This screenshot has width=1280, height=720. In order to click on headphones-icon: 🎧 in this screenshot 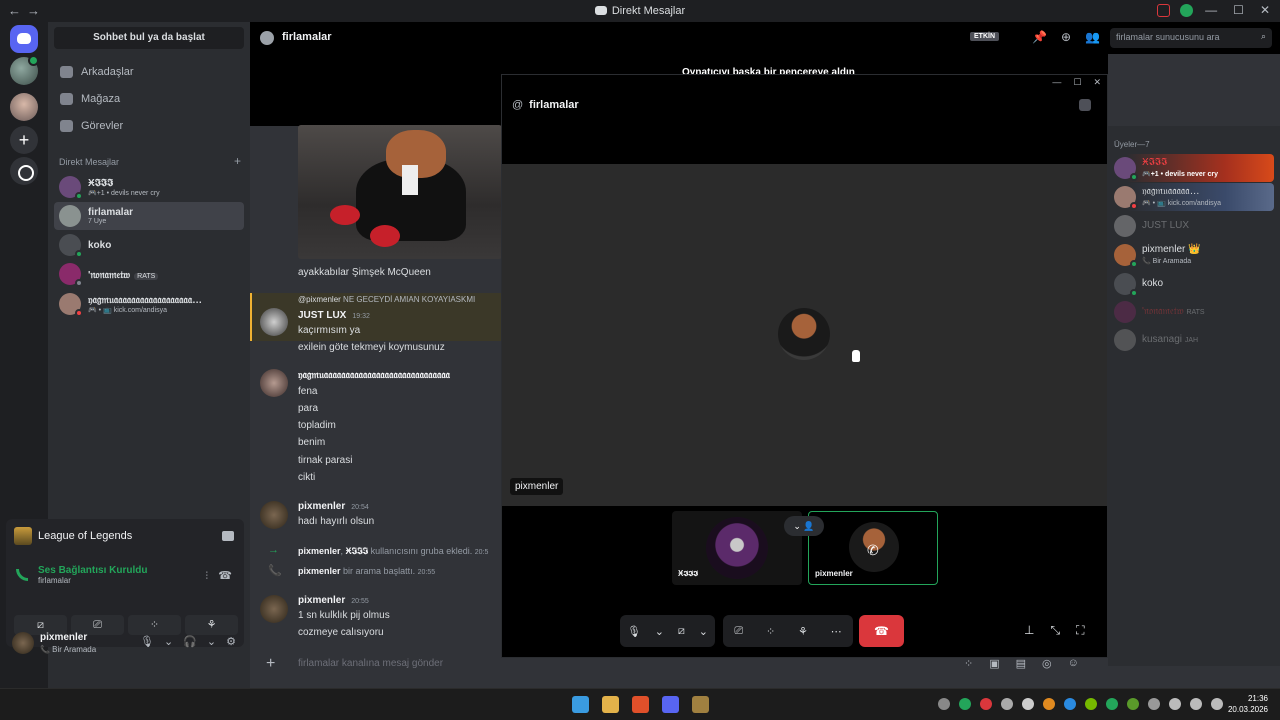, I will do `click(190, 641)`.